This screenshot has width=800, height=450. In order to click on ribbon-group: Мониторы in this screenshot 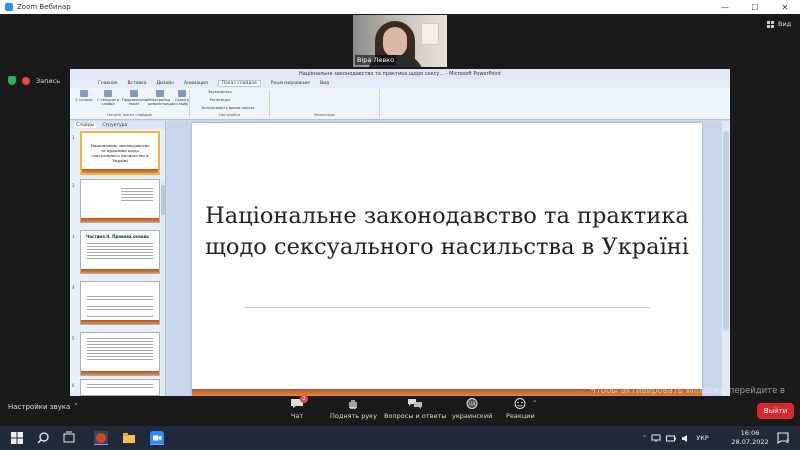, I will do `click(325, 104)`.